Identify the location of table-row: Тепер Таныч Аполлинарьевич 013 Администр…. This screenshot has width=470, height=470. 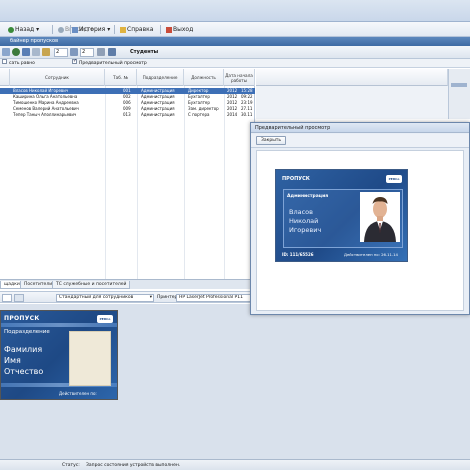
(127, 115).